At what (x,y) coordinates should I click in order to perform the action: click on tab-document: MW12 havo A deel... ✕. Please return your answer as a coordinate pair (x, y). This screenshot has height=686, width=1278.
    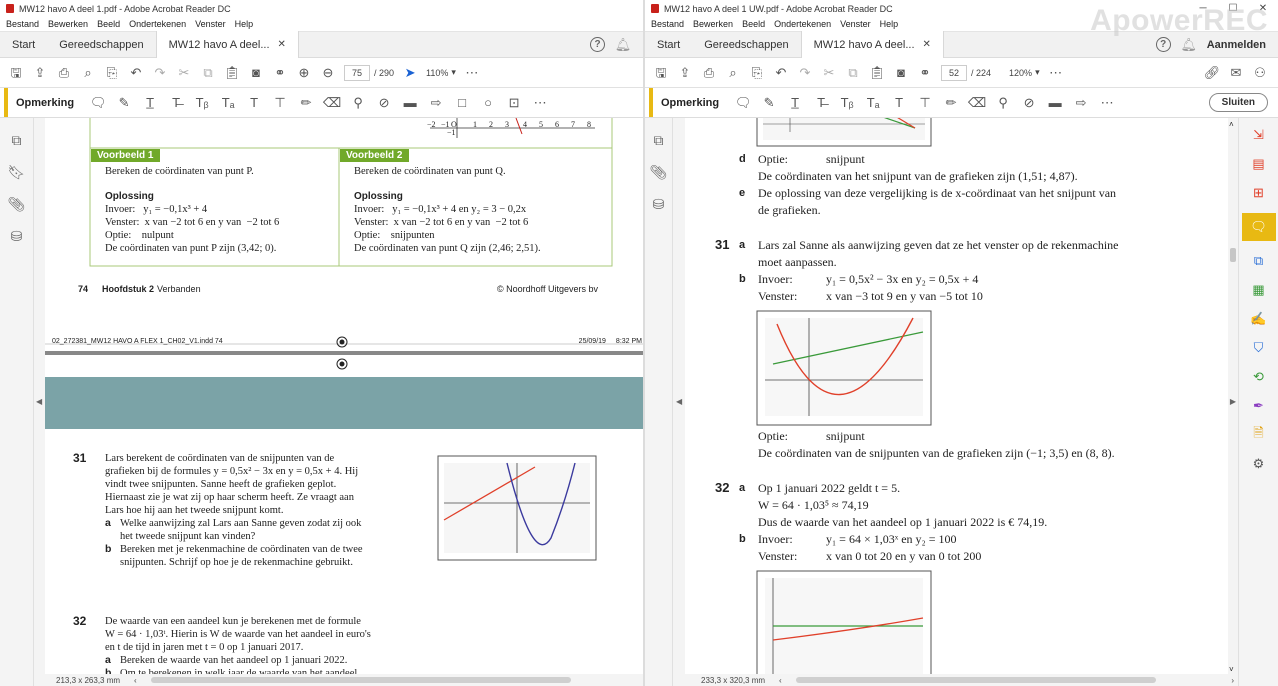
    Looking at the image, I should click on (872, 44).